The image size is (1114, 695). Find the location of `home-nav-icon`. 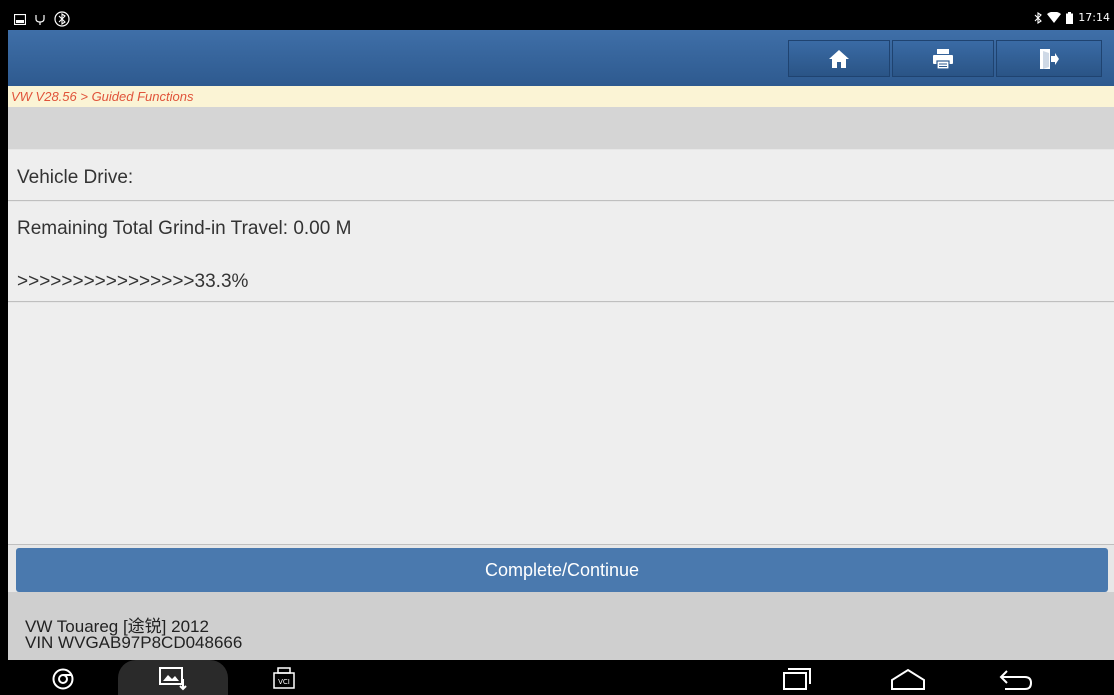

home-nav-icon is located at coordinates (908, 679).